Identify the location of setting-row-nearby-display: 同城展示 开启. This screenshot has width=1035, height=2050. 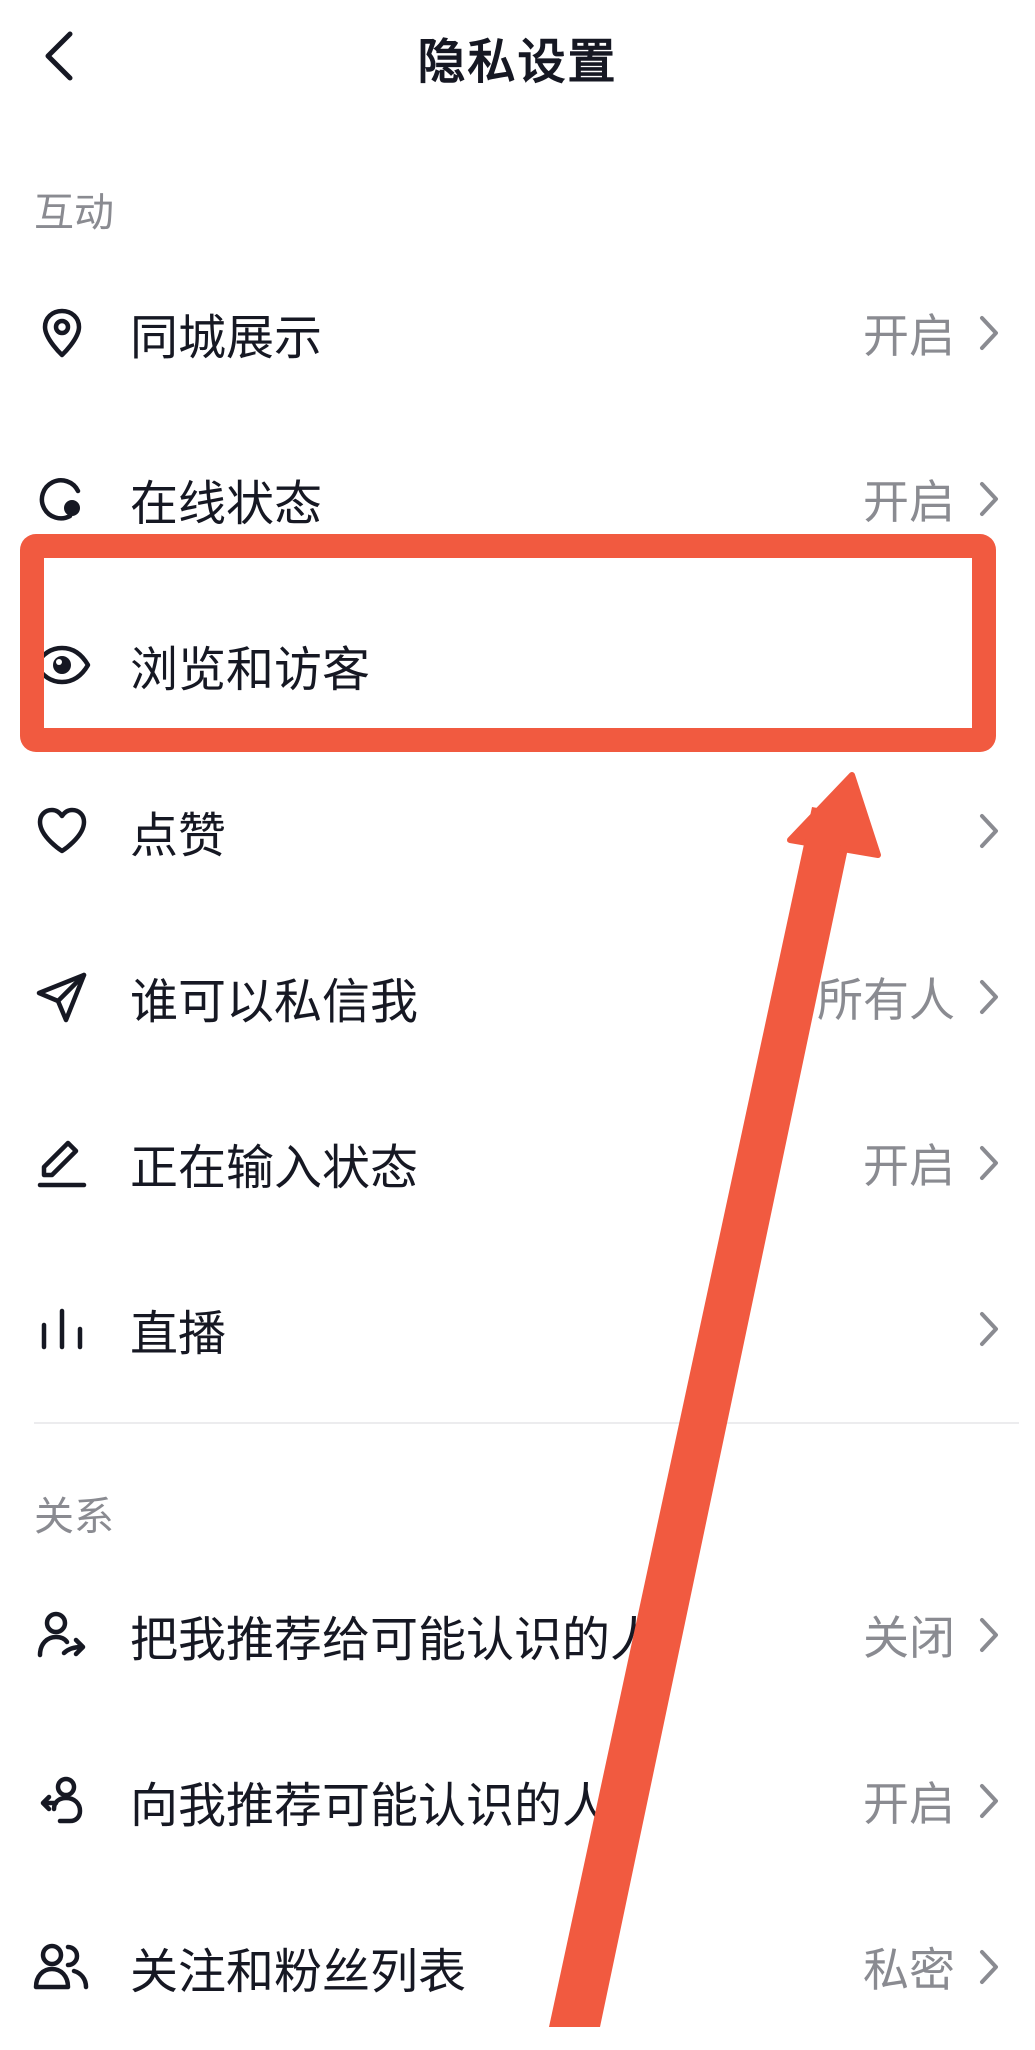
(517, 333).